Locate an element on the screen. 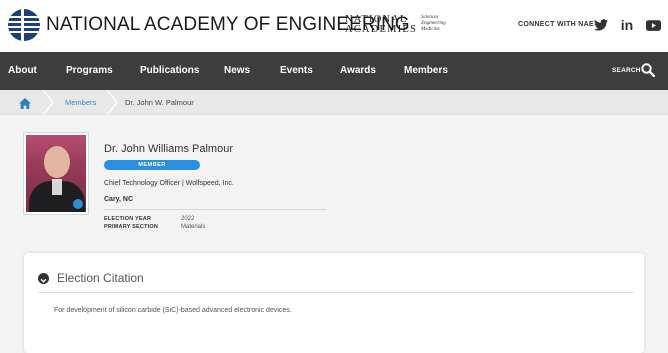 The image size is (668, 353). nav-events: Events is located at coordinates (296, 70).